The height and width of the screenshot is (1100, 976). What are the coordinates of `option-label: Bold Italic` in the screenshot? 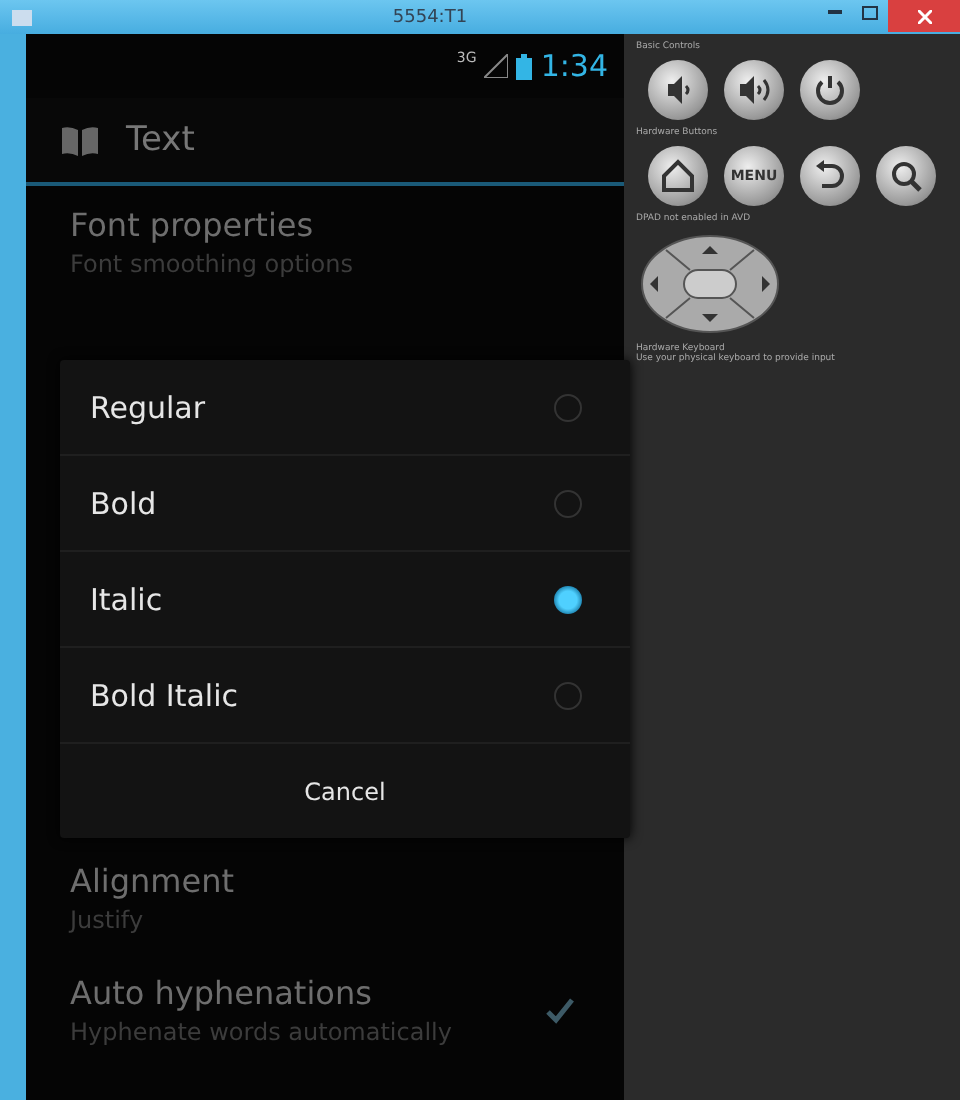 It's located at (322, 695).